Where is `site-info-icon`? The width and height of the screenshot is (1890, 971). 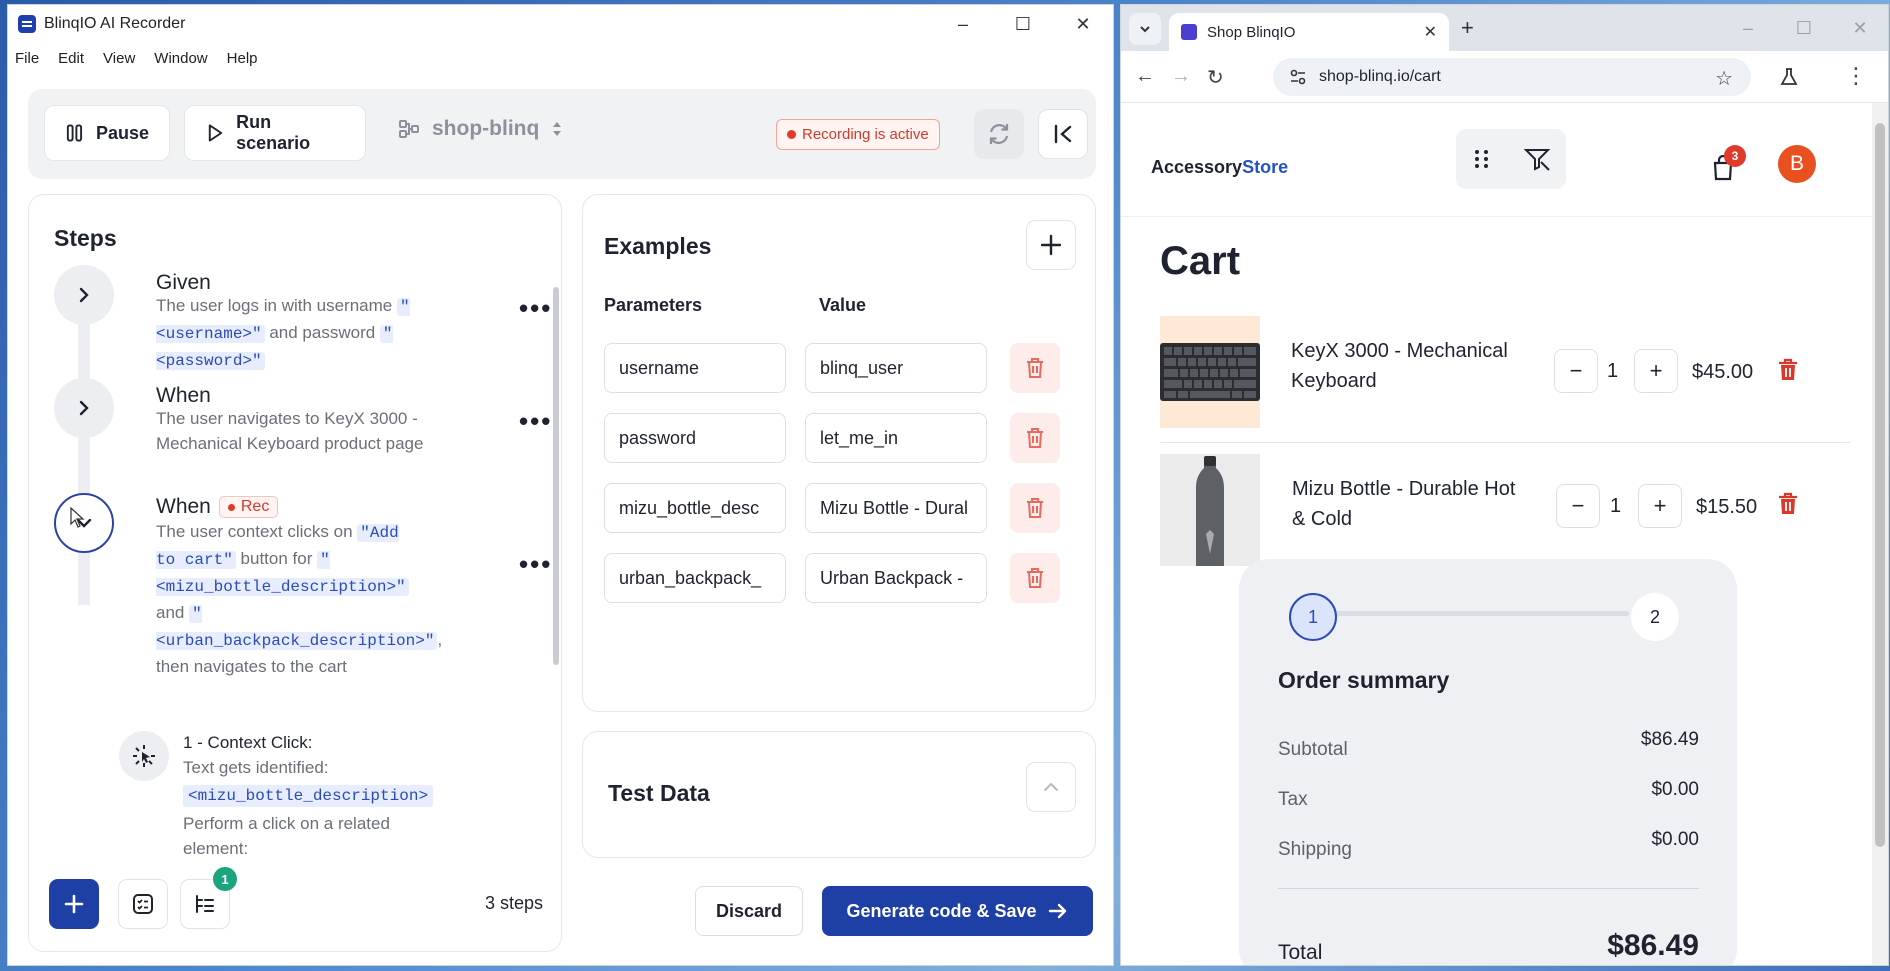
site-info-icon is located at coordinates (1298, 77).